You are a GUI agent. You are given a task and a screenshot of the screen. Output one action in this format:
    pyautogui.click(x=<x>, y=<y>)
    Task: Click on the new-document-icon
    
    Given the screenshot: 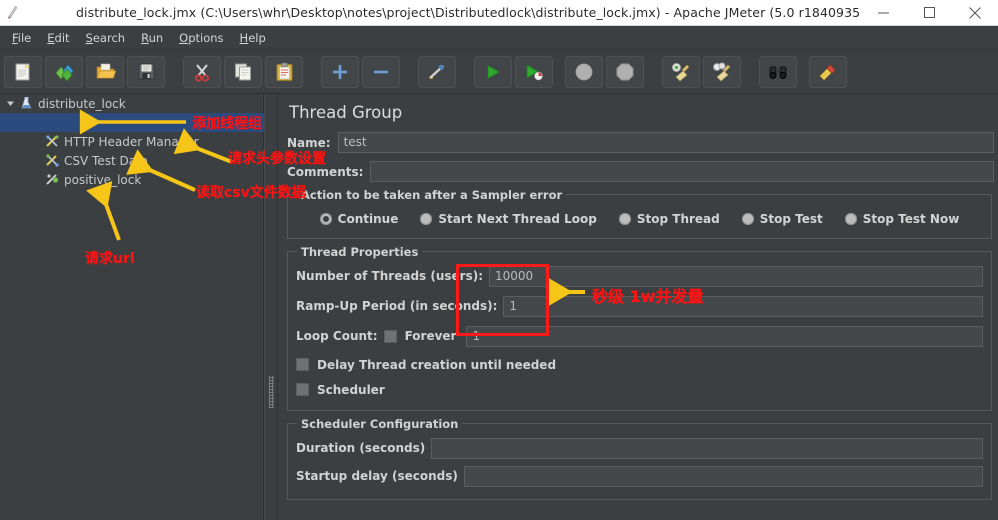 What is the action you would take?
    pyautogui.click(x=23, y=72)
    